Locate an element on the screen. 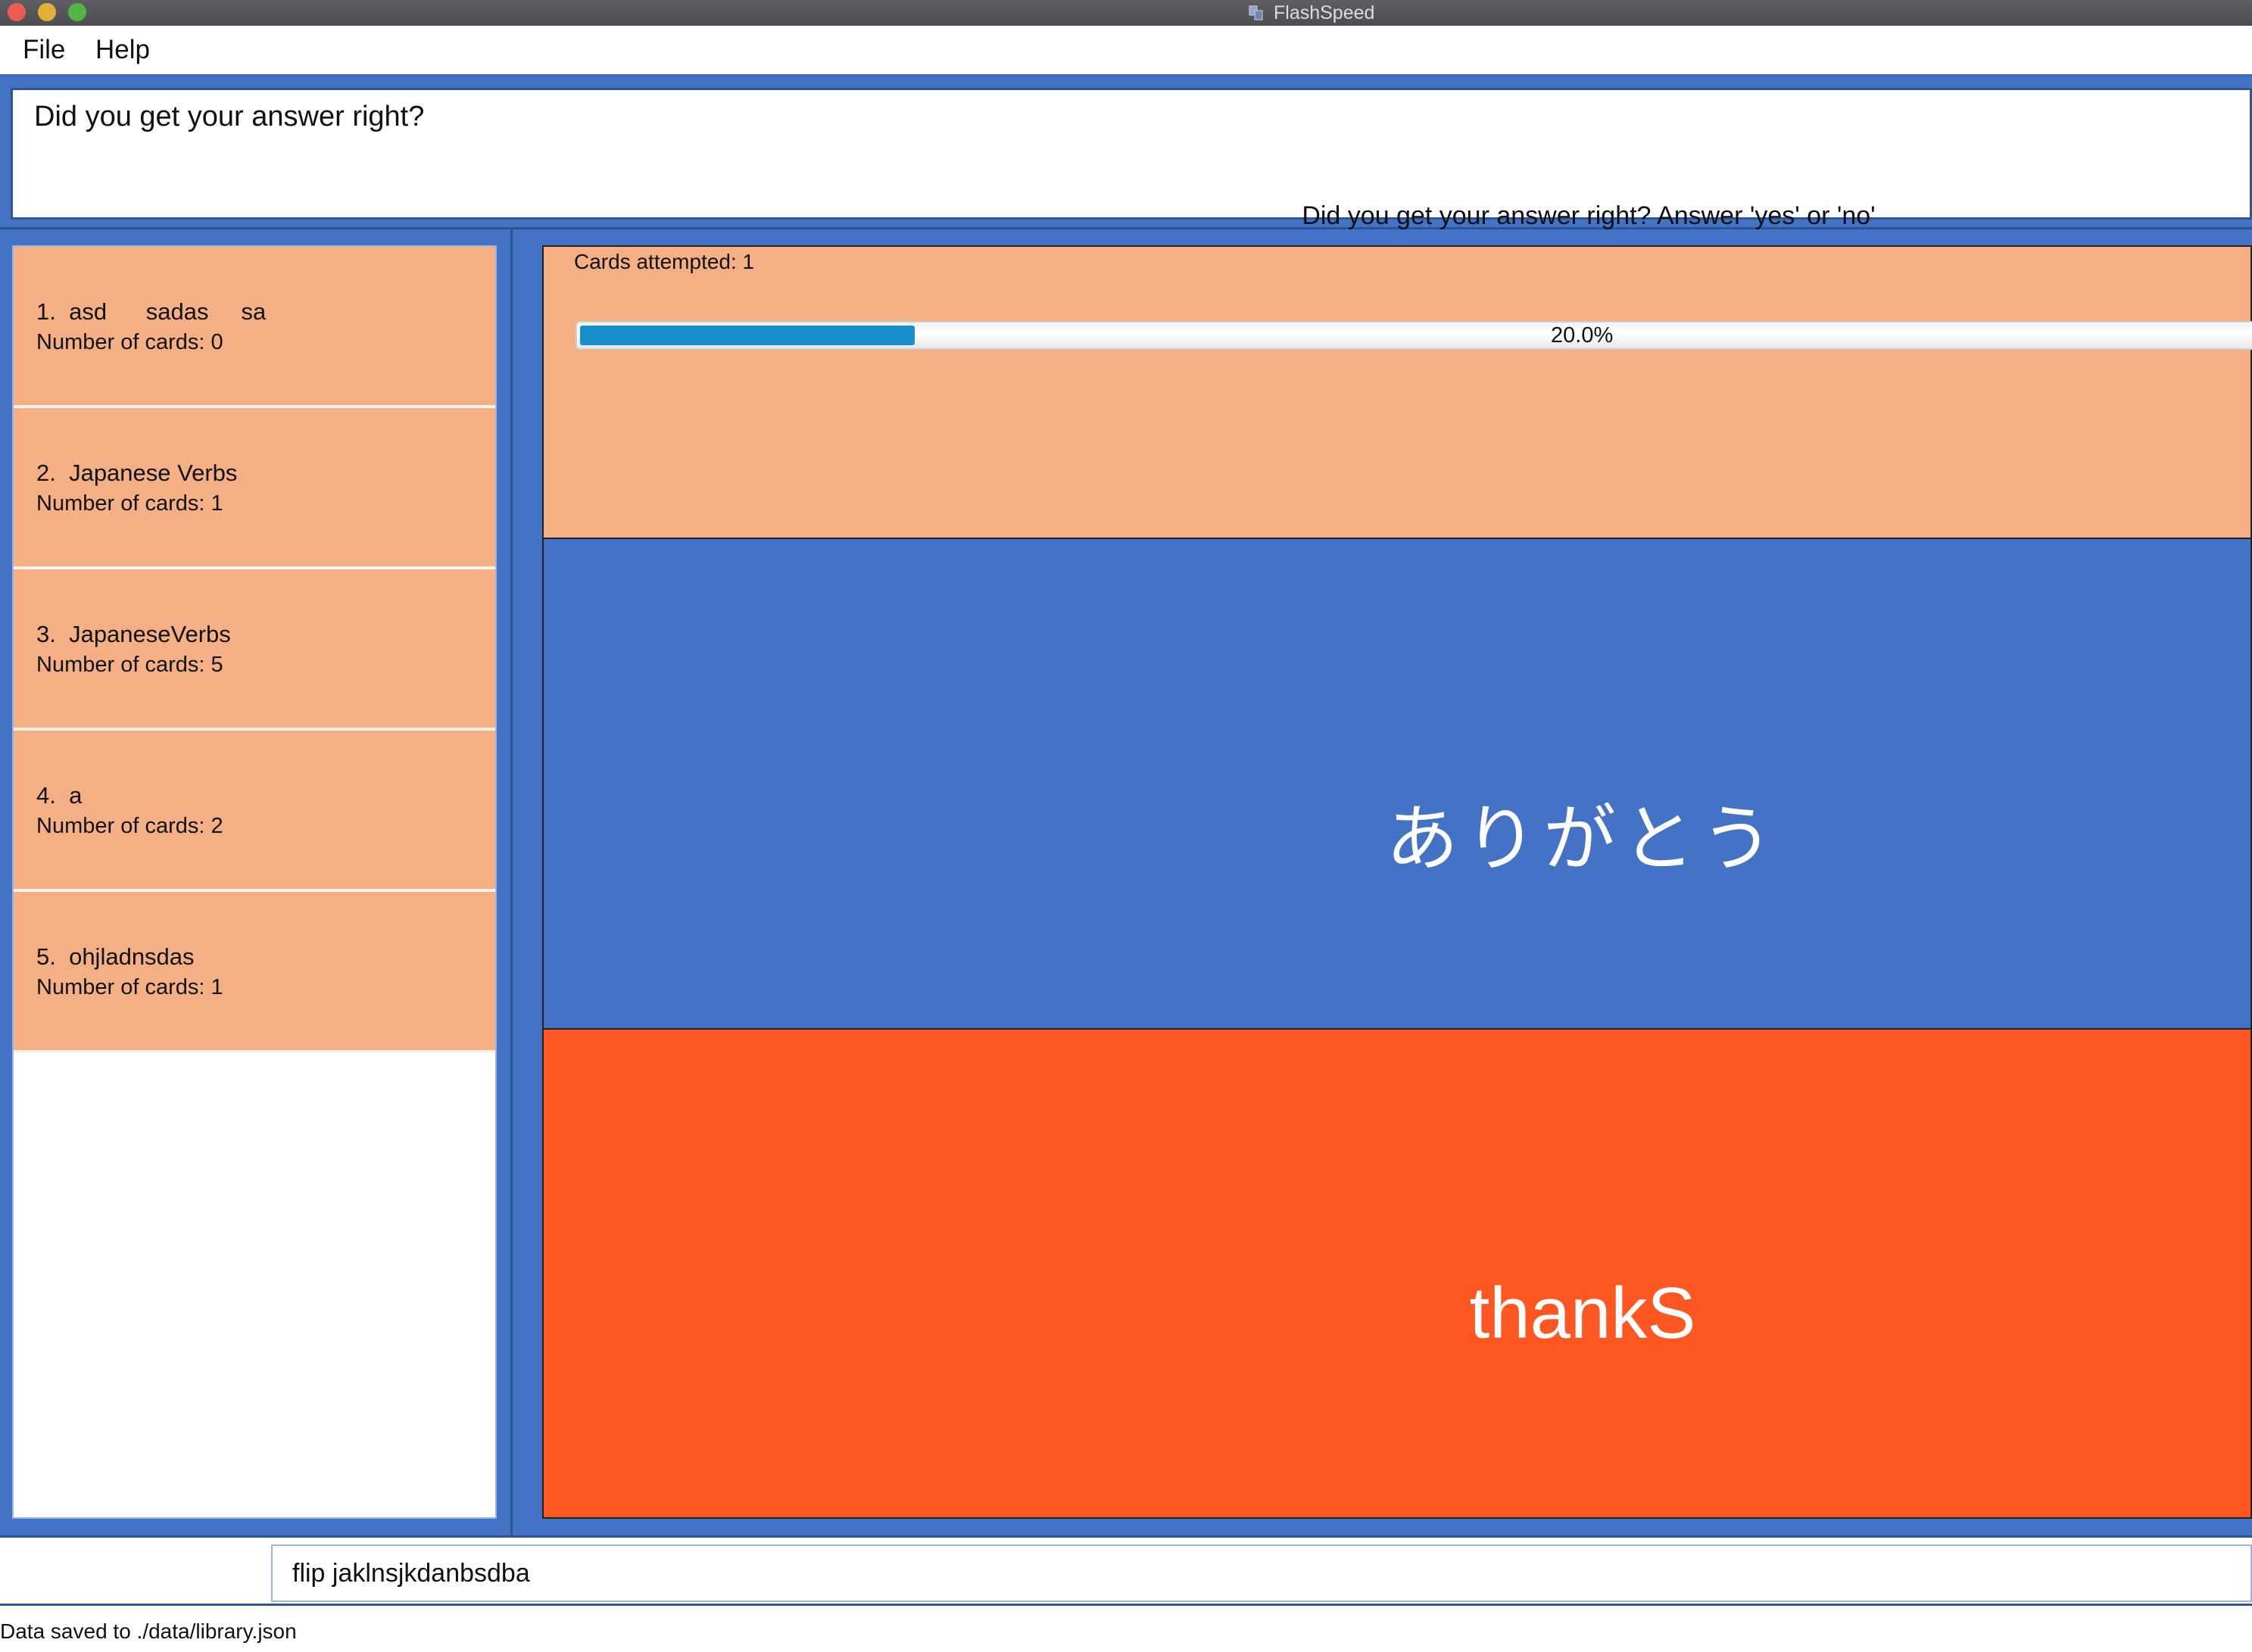 The height and width of the screenshot is (1652, 2252). title-bar: FlashSpeed is located at coordinates (1126, 13).